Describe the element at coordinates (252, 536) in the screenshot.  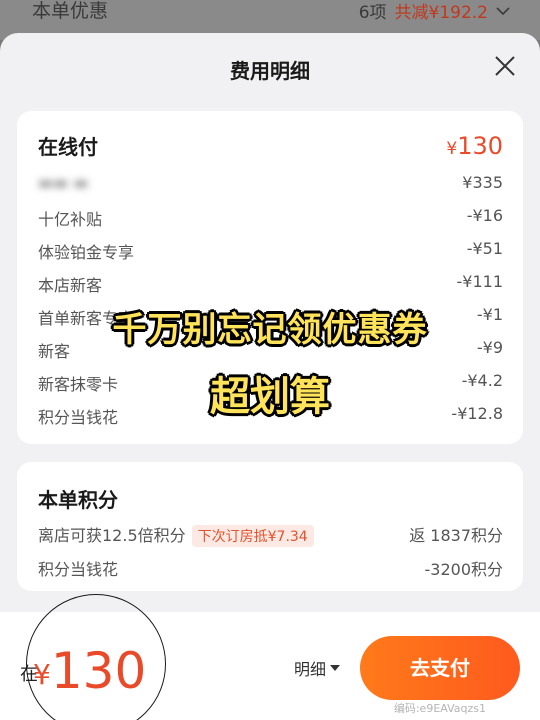
I see `points-tag-badge: 下次订房抵¥7.34` at that location.